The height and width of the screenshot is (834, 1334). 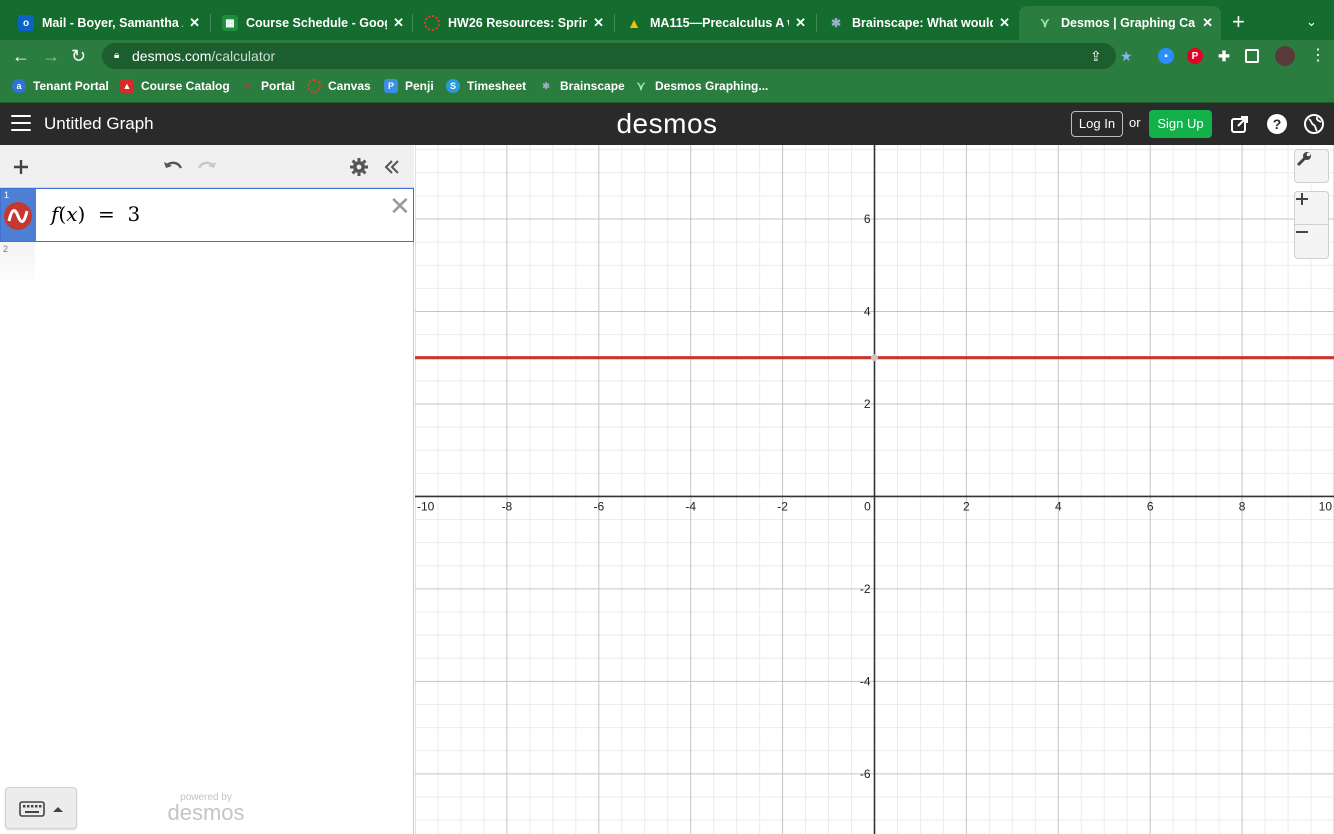 What do you see at coordinates (207, 215) in the screenshot?
I see `expression-row: 1 f(x) = 3 ✕` at bounding box center [207, 215].